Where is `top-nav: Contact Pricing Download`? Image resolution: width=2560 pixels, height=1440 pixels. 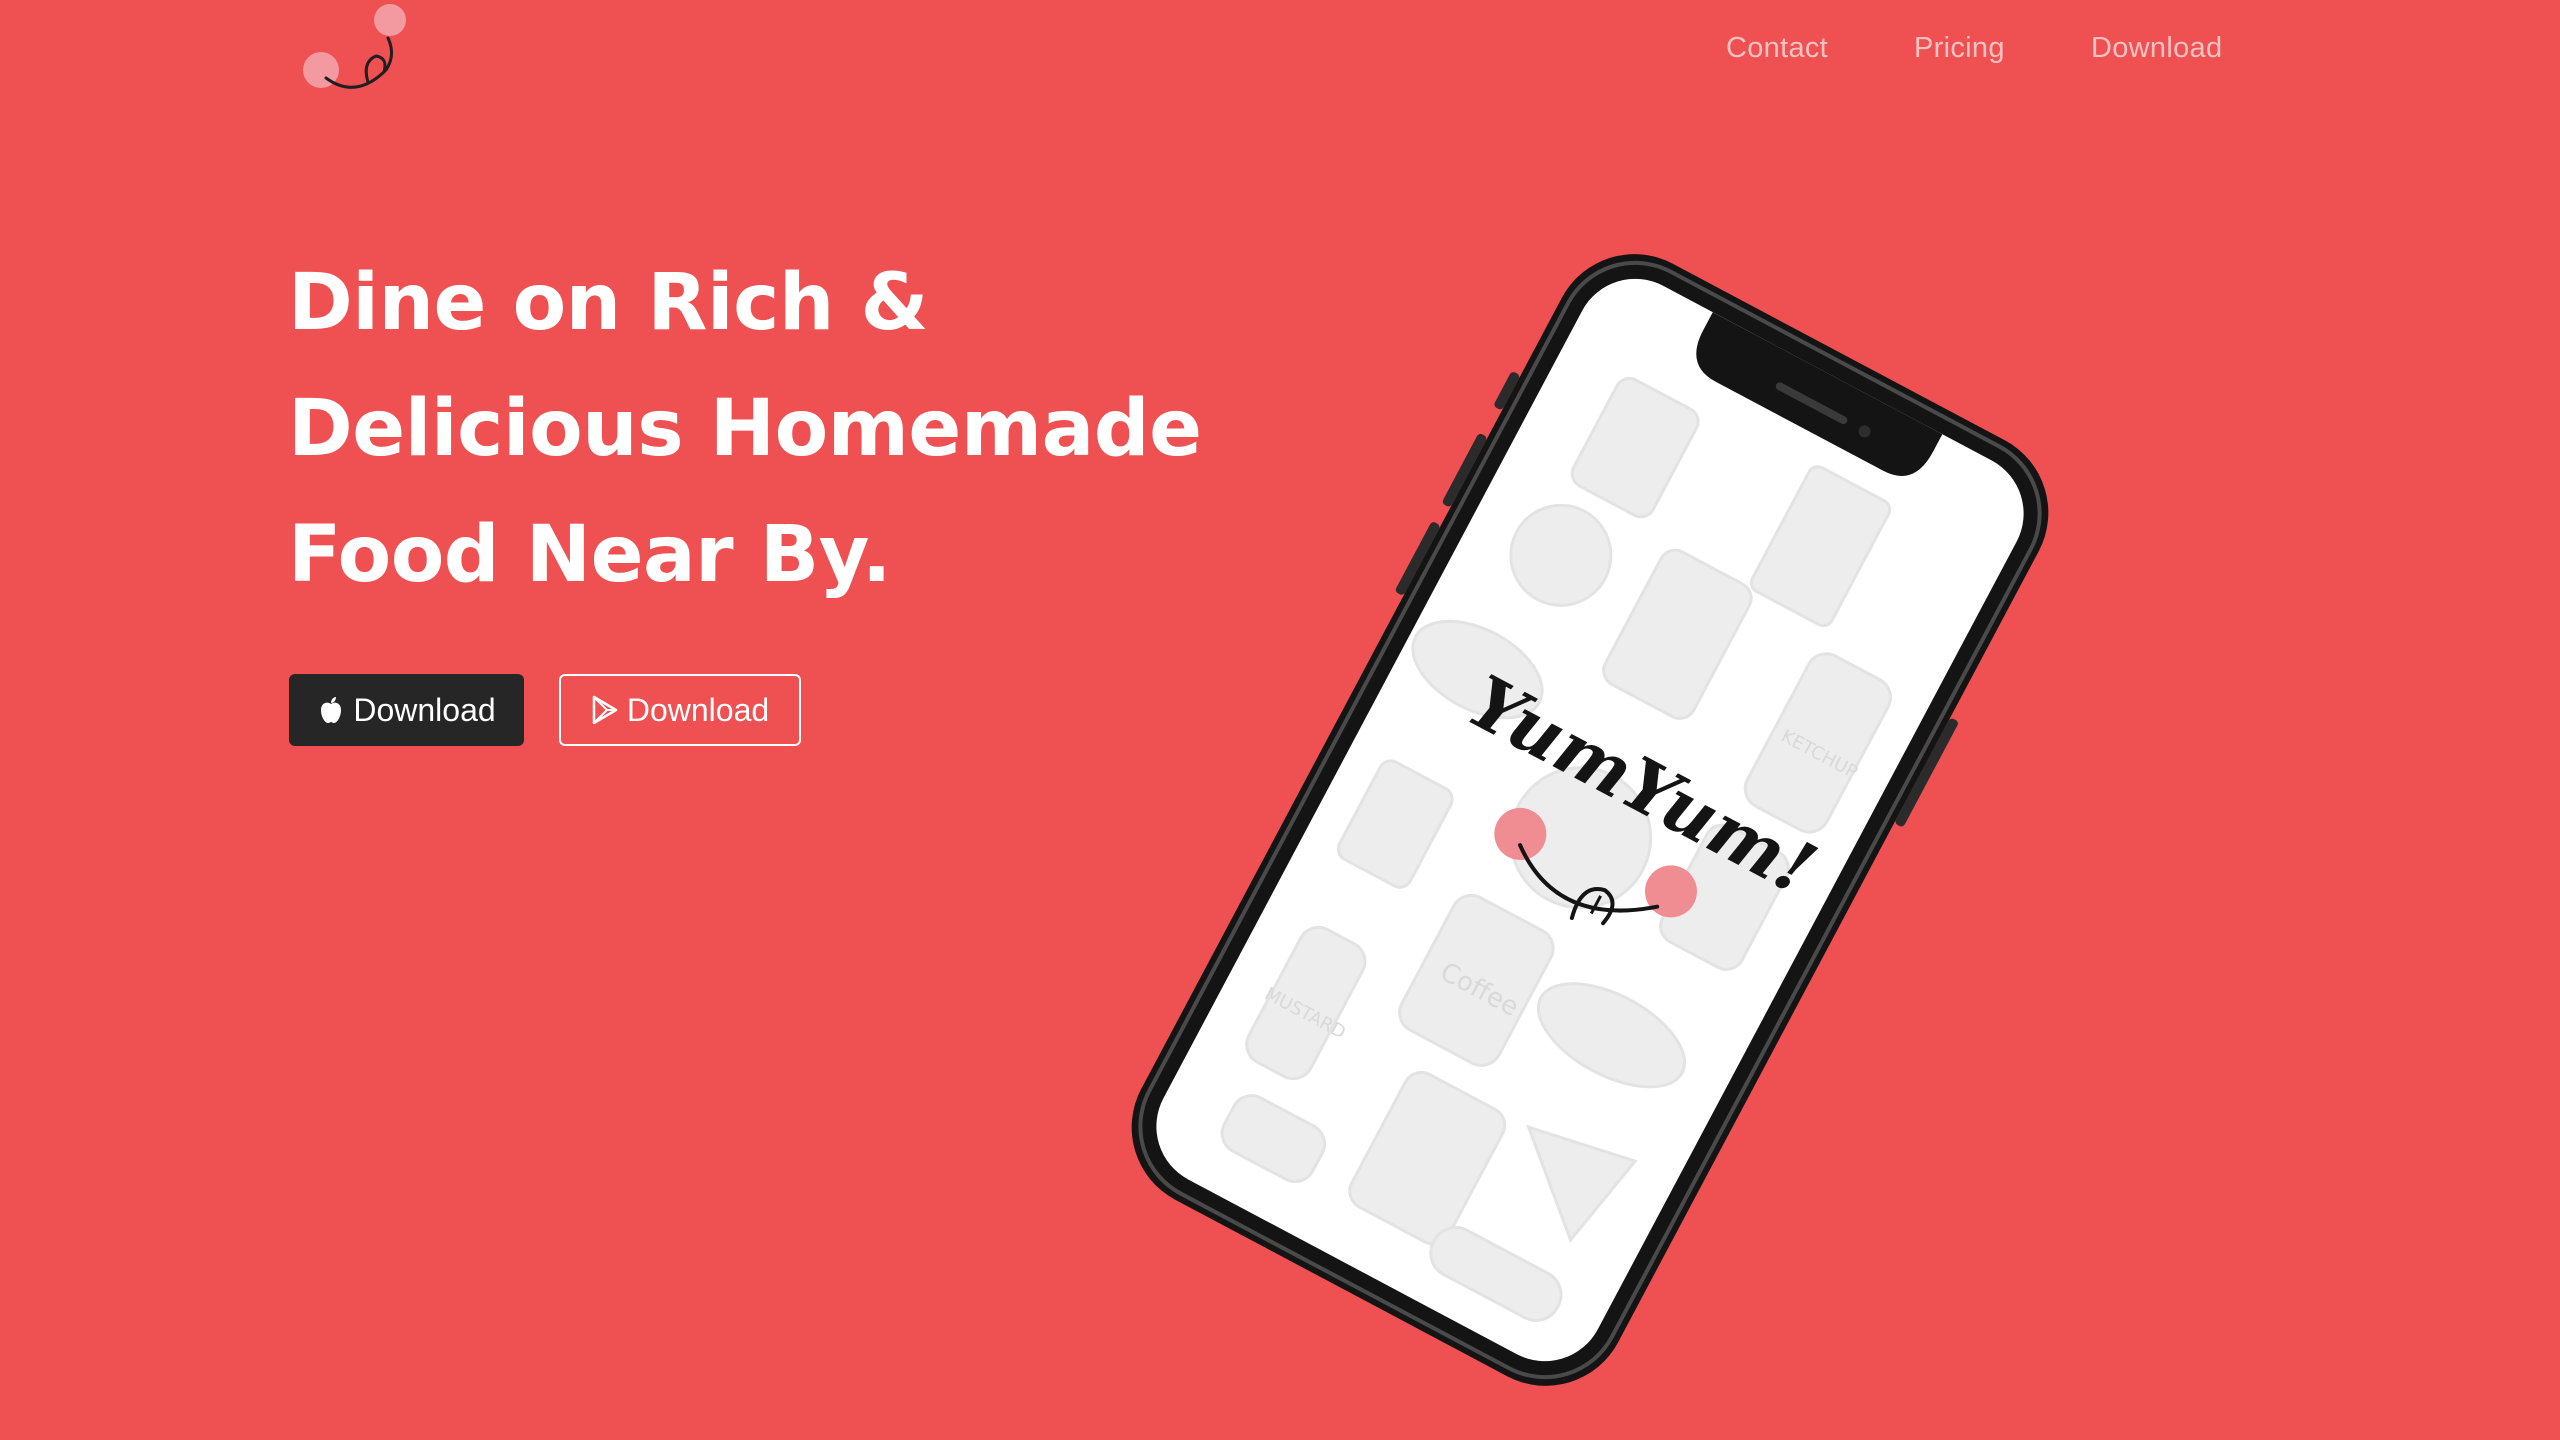 top-nav: Contact Pricing Download is located at coordinates (1280, 48).